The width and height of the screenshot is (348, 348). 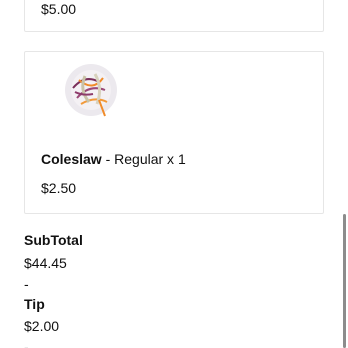 I want to click on tip-value: $2.00, so click(x=42, y=326).